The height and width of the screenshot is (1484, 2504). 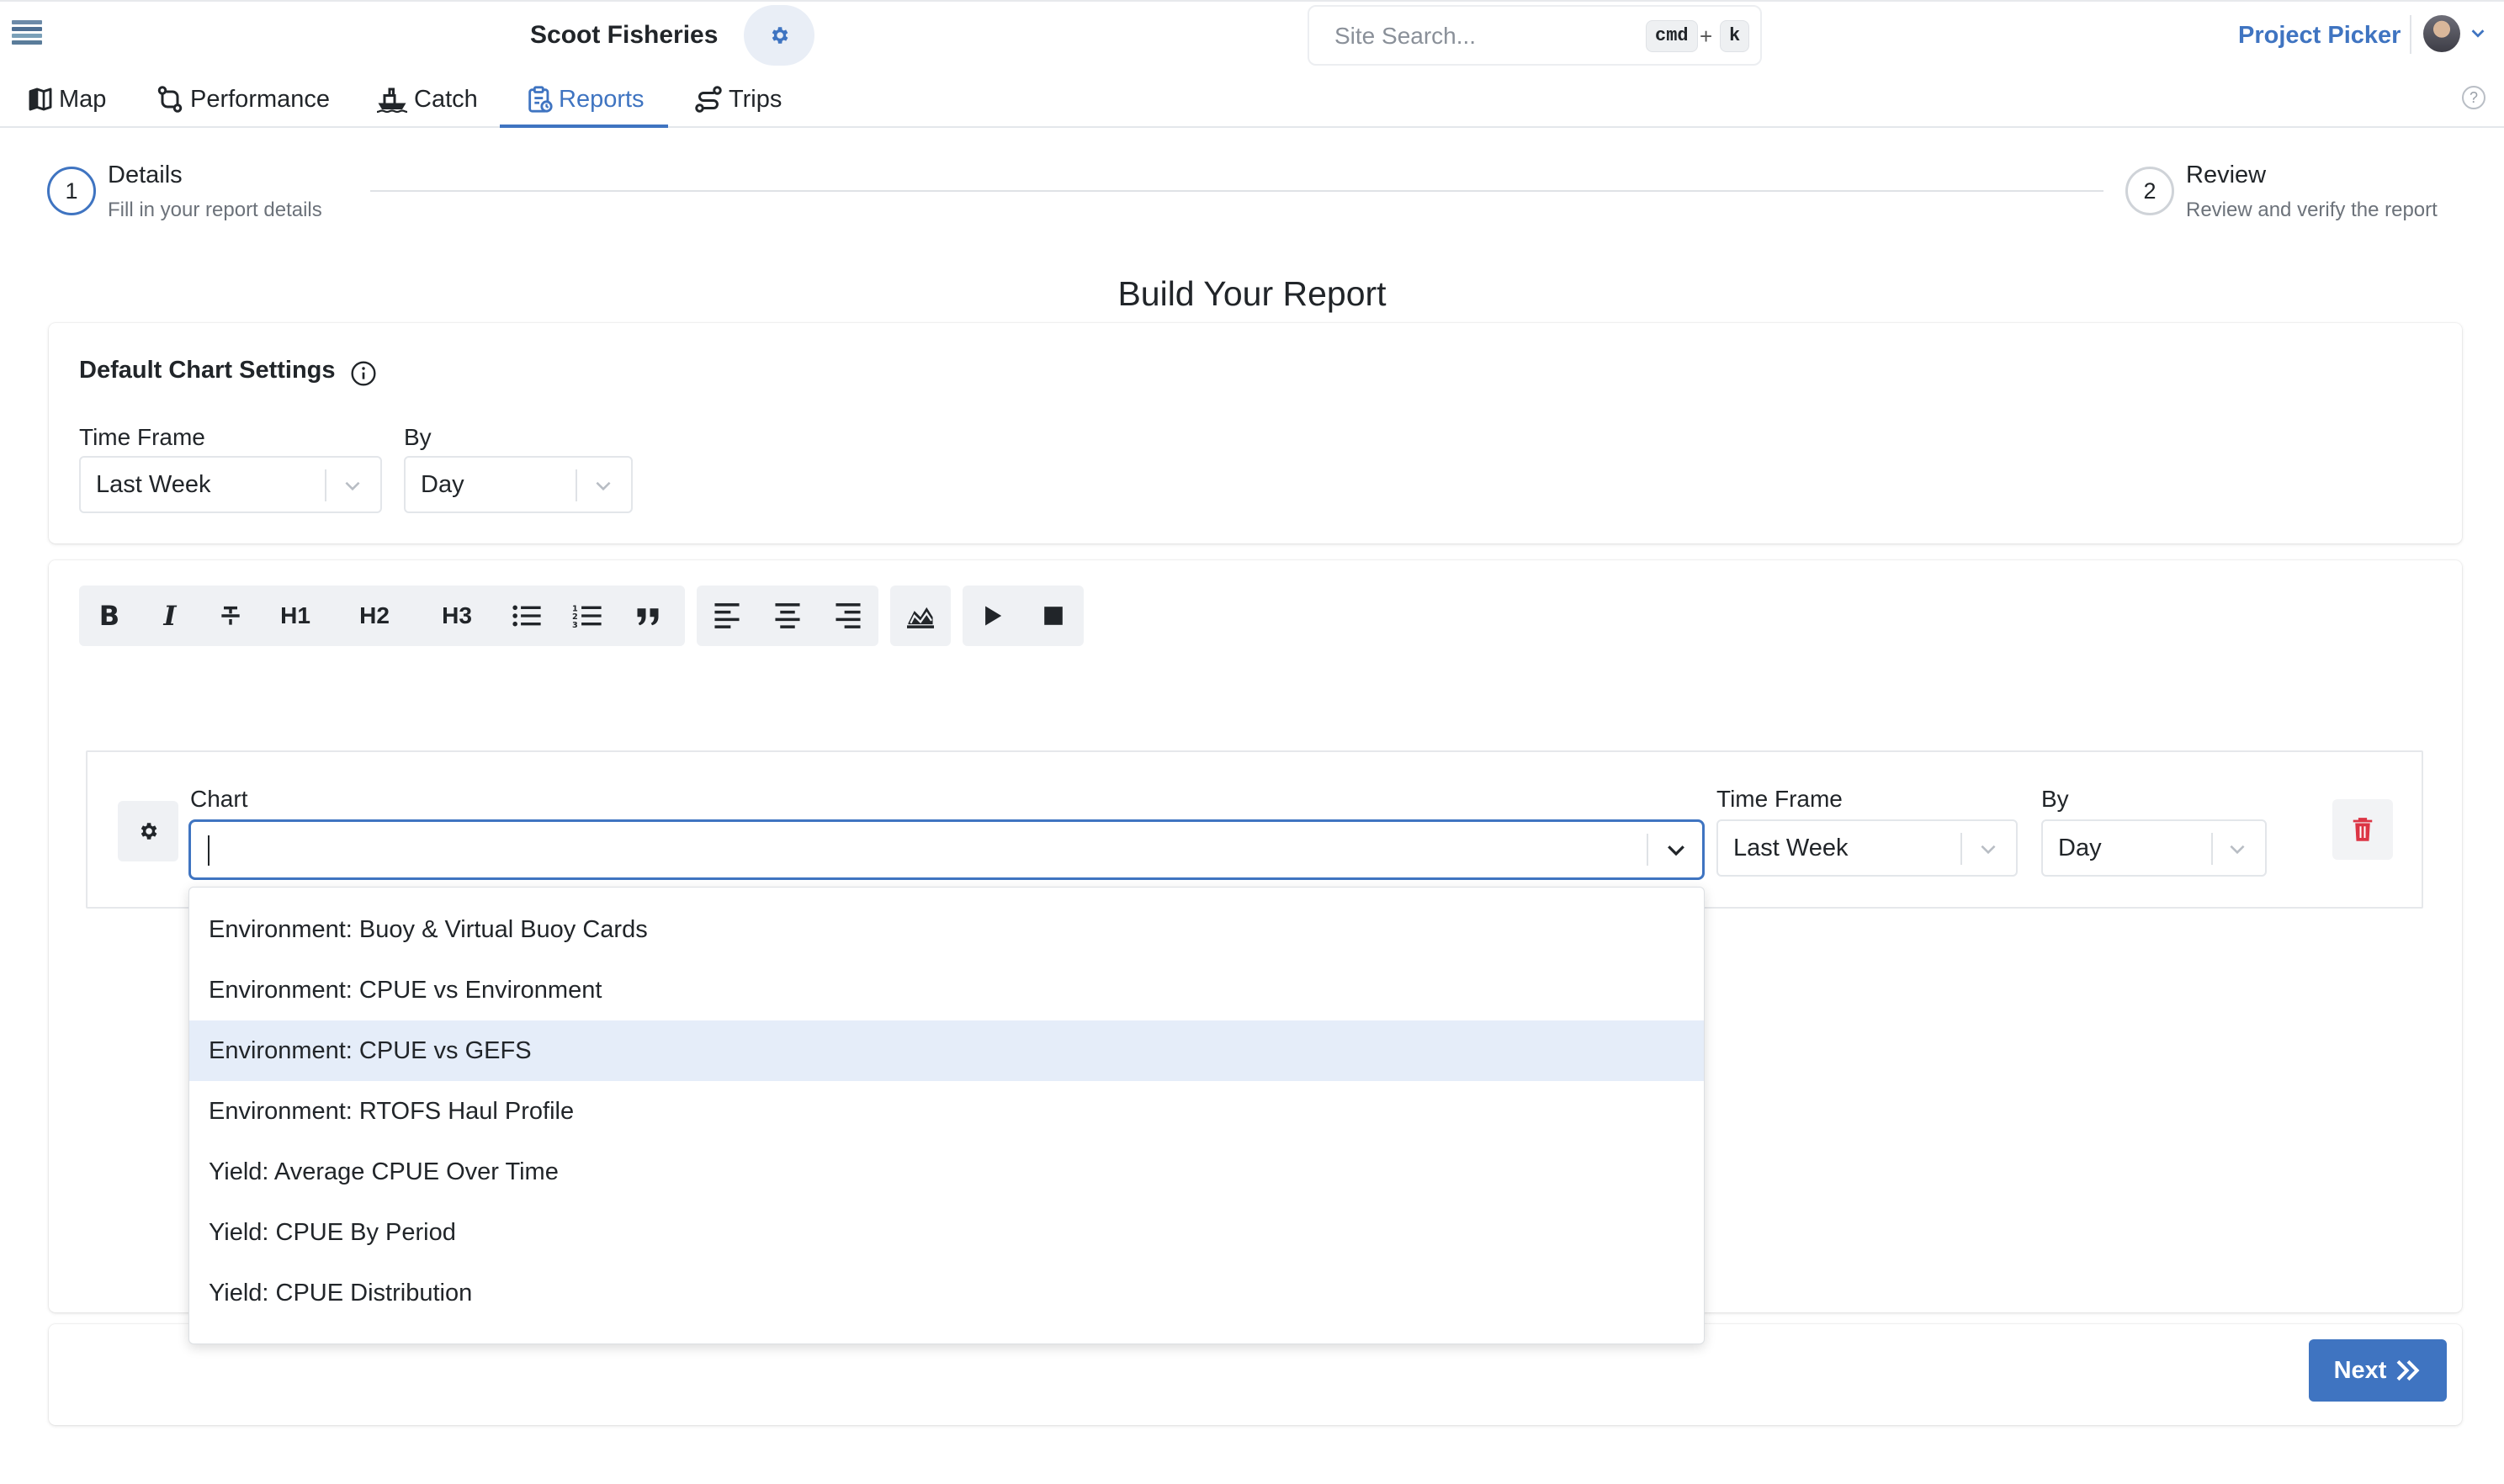 I want to click on bullet-list-button, so click(x=526, y=616).